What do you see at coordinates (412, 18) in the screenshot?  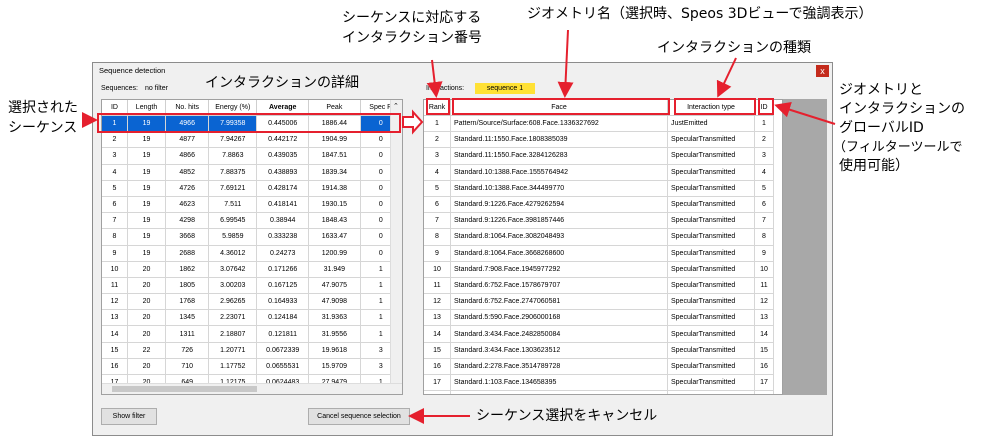 I see `annotation-rank-1: シーケンスに対応する` at bounding box center [412, 18].